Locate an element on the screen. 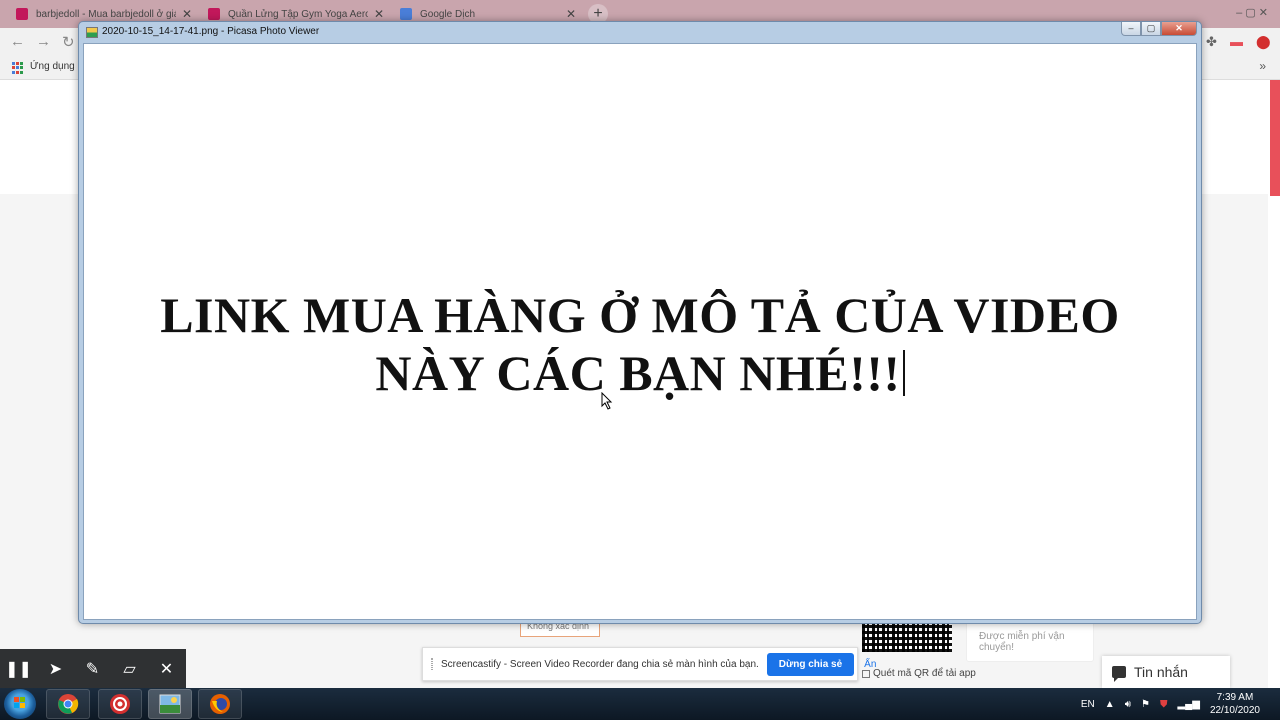 The width and height of the screenshot is (1280, 720). shipping-text: Được miễn phí vận chuyển! is located at coordinates (1022, 642).